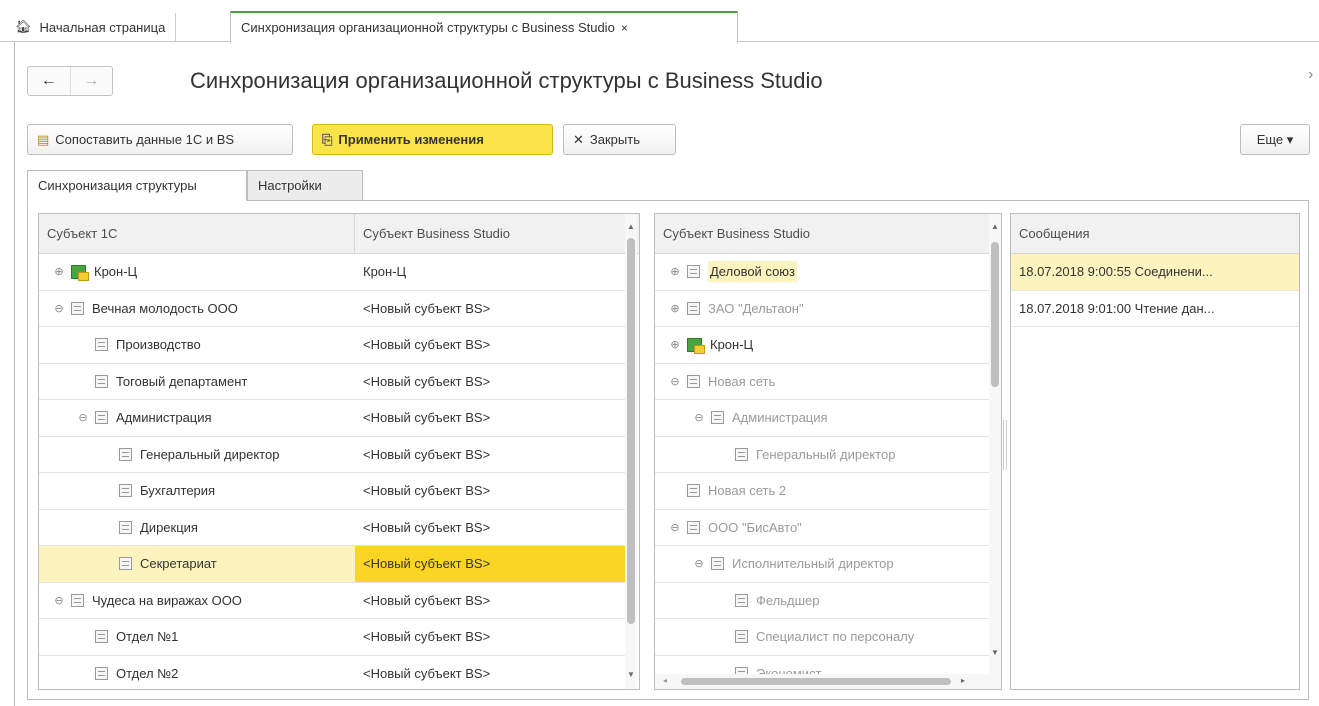  Describe the element at coordinates (332, 345) in the screenshot. I see `table-row: Производство <Новый субъект BS>` at that location.